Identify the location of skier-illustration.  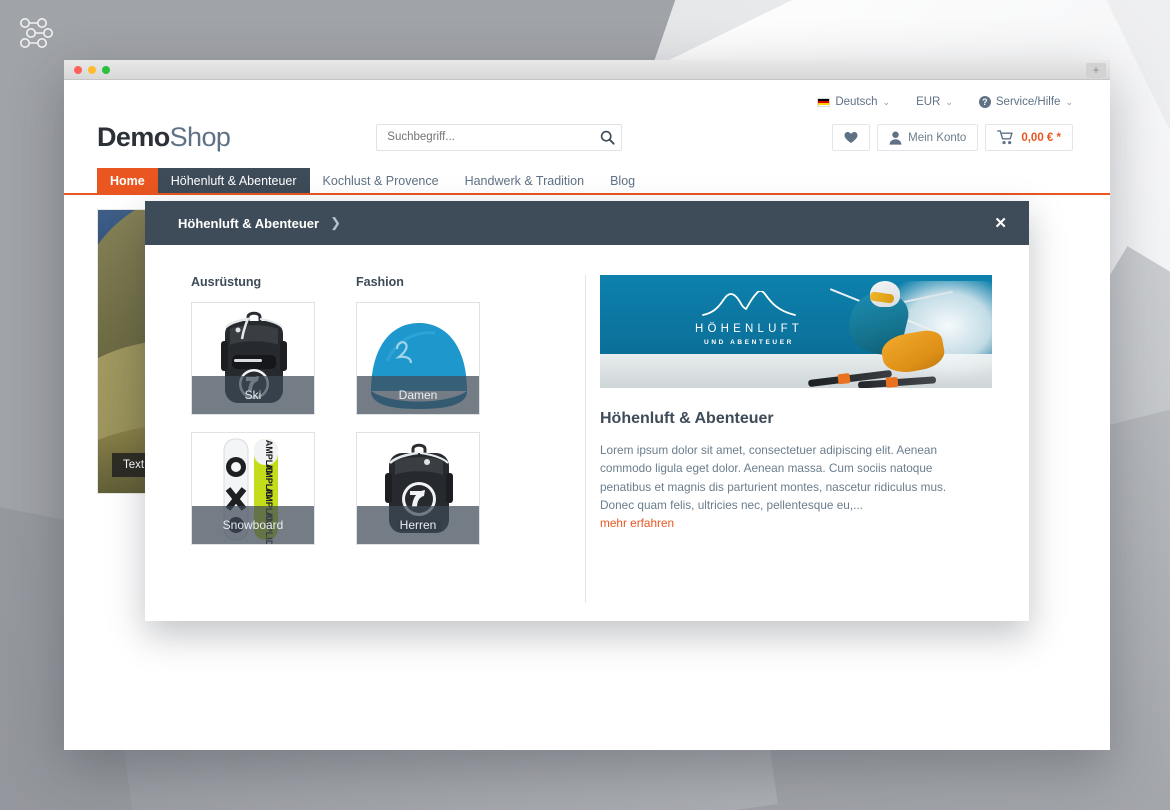
(894, 331).